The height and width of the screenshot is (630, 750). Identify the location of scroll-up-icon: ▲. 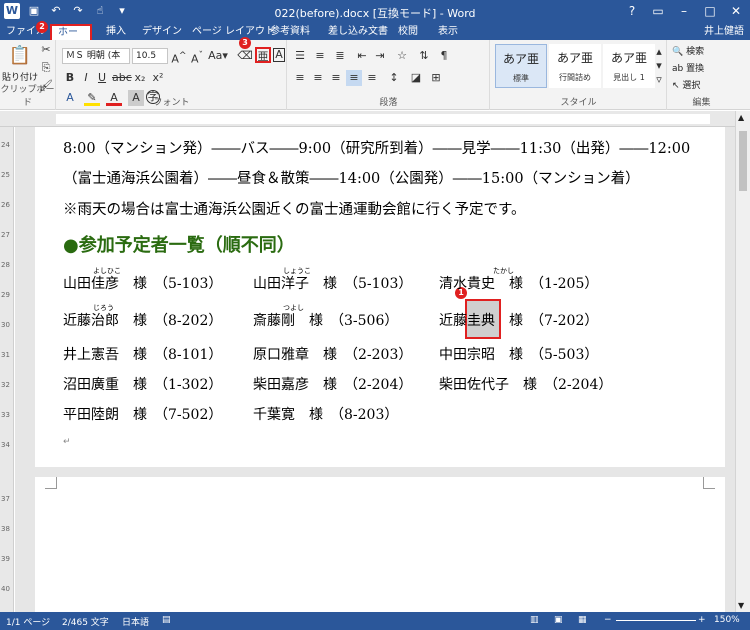
(741, 117).